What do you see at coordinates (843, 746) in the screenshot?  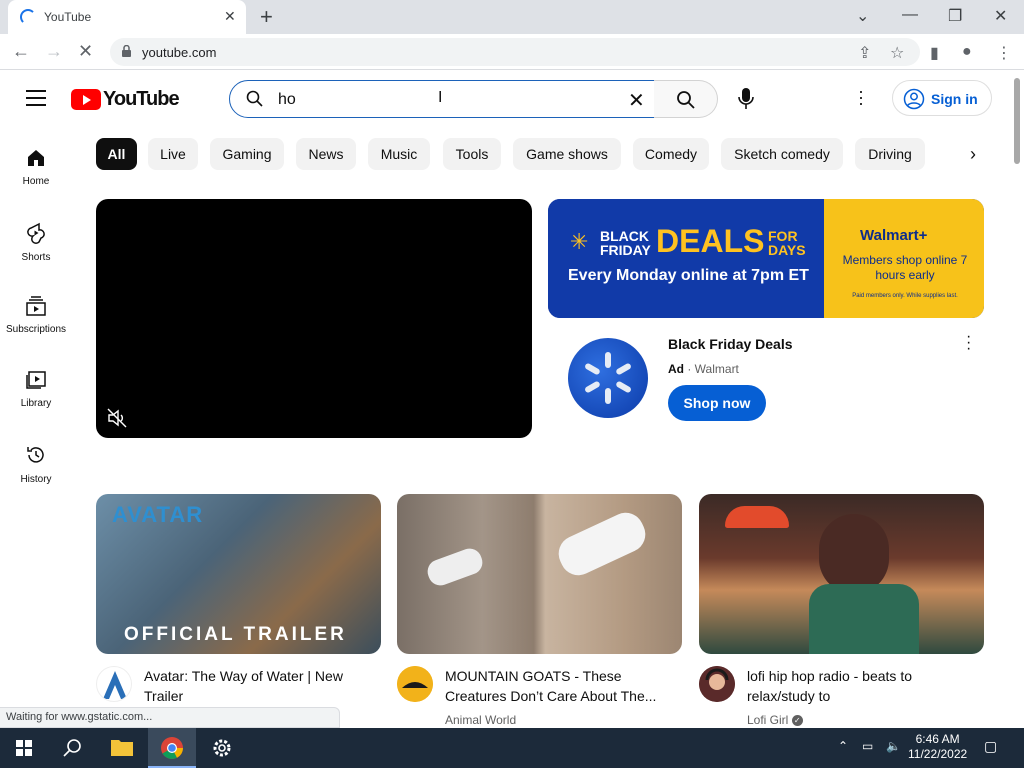 I see `show-hidden-icons-icon: ⌃` at bounding box center [843, 746].